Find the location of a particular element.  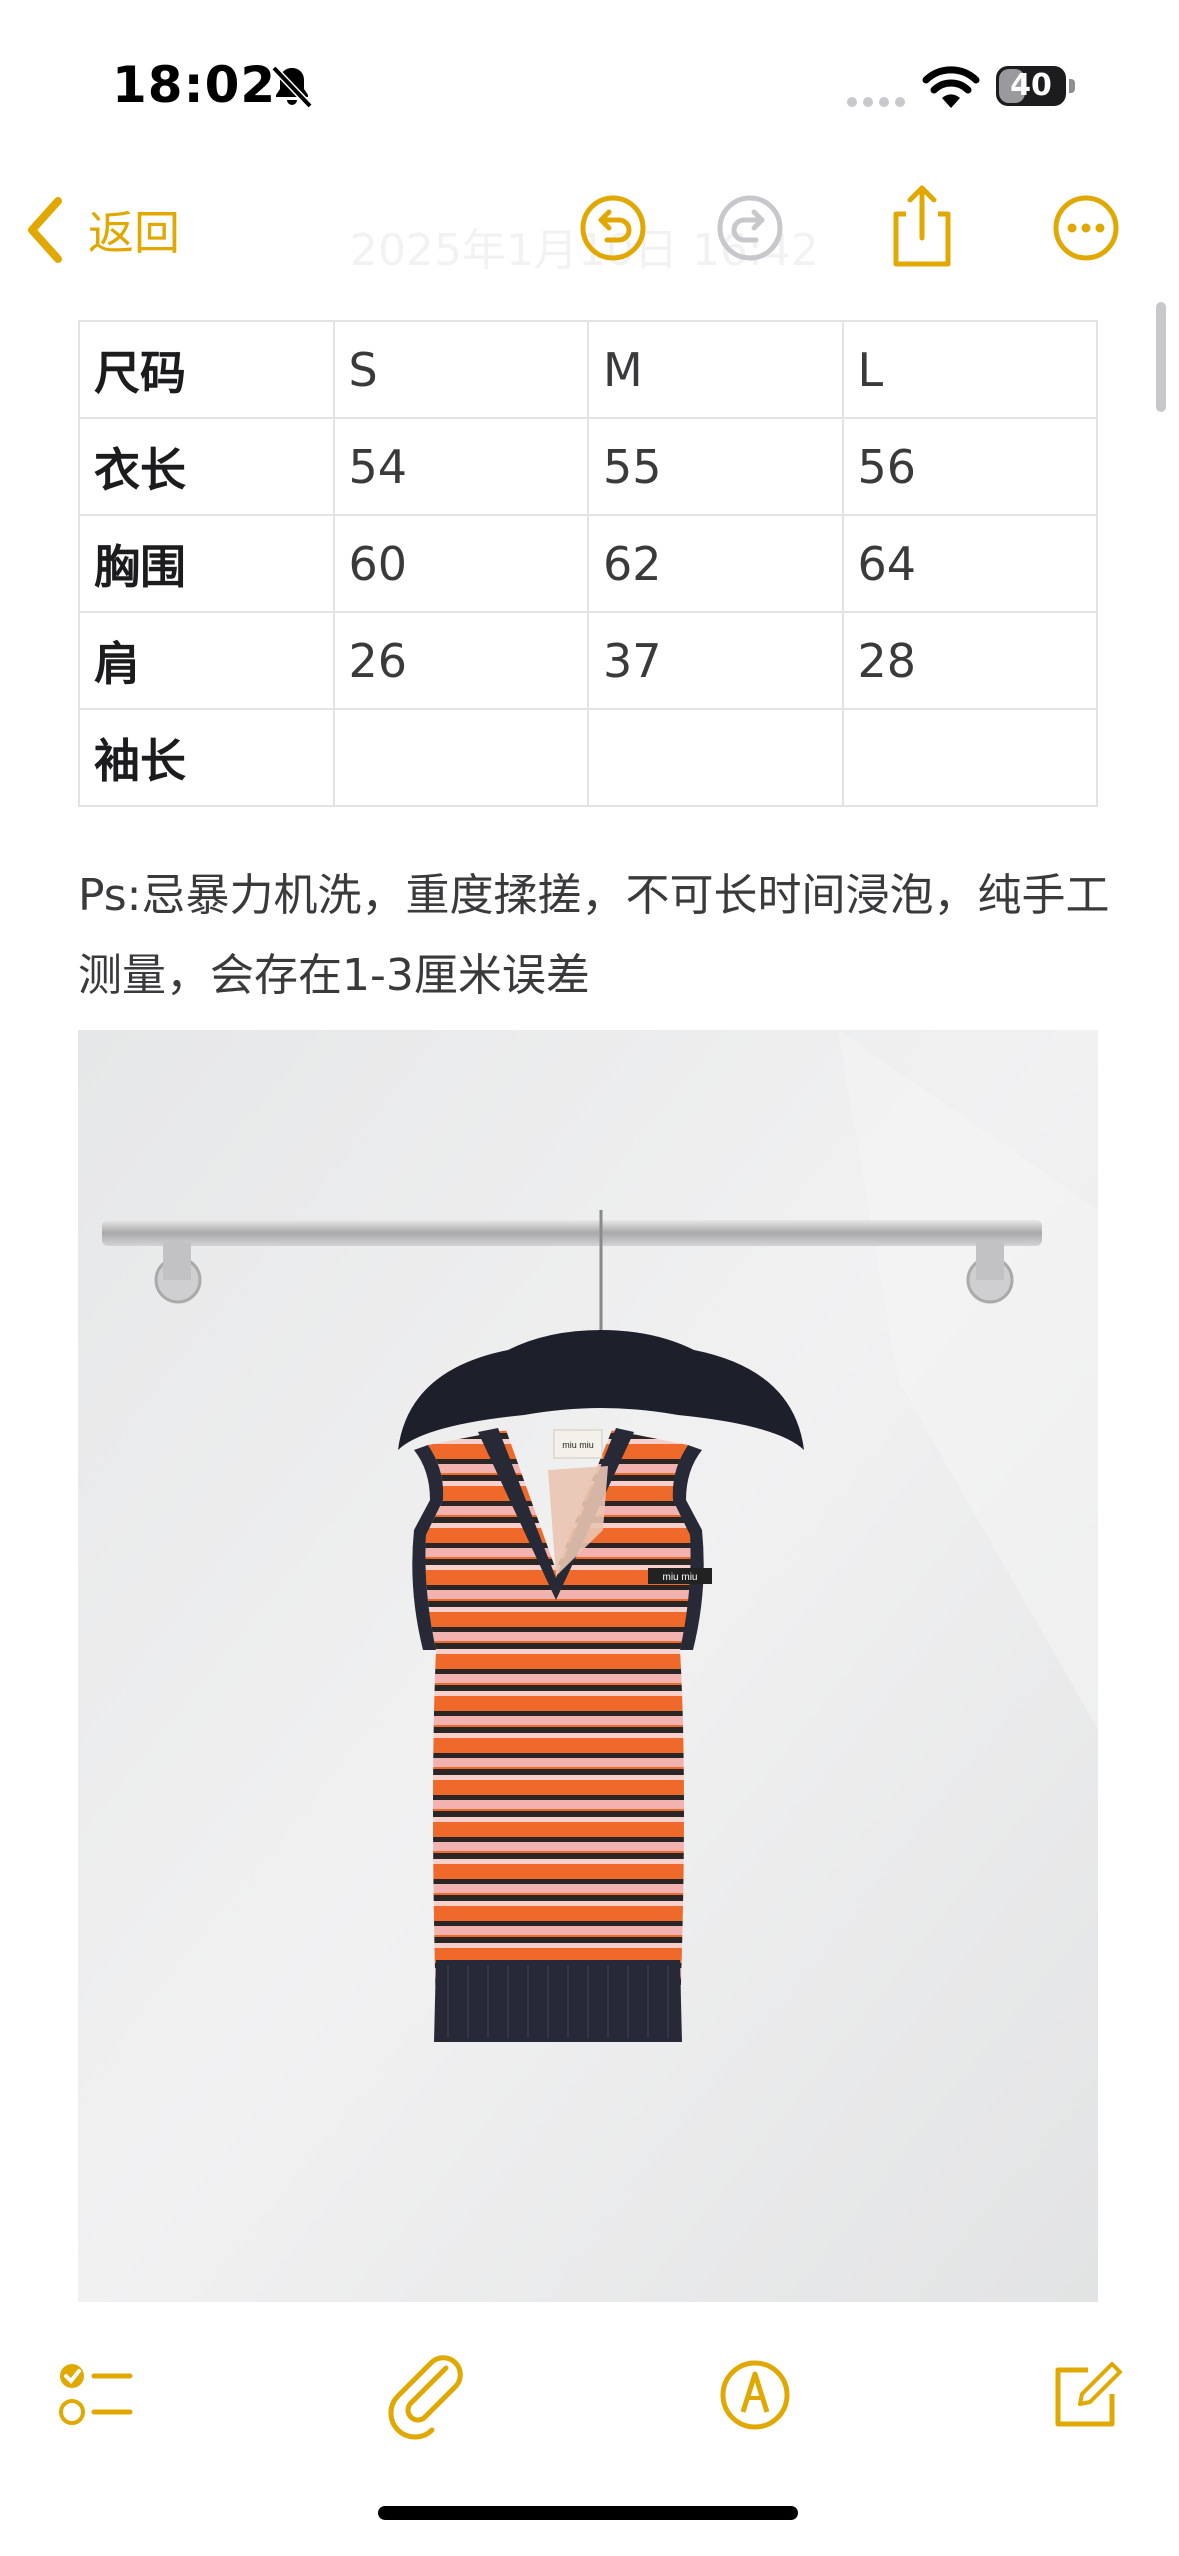

size-table-row: 衣长 54 55 56 is located at coordinates (588, 466).